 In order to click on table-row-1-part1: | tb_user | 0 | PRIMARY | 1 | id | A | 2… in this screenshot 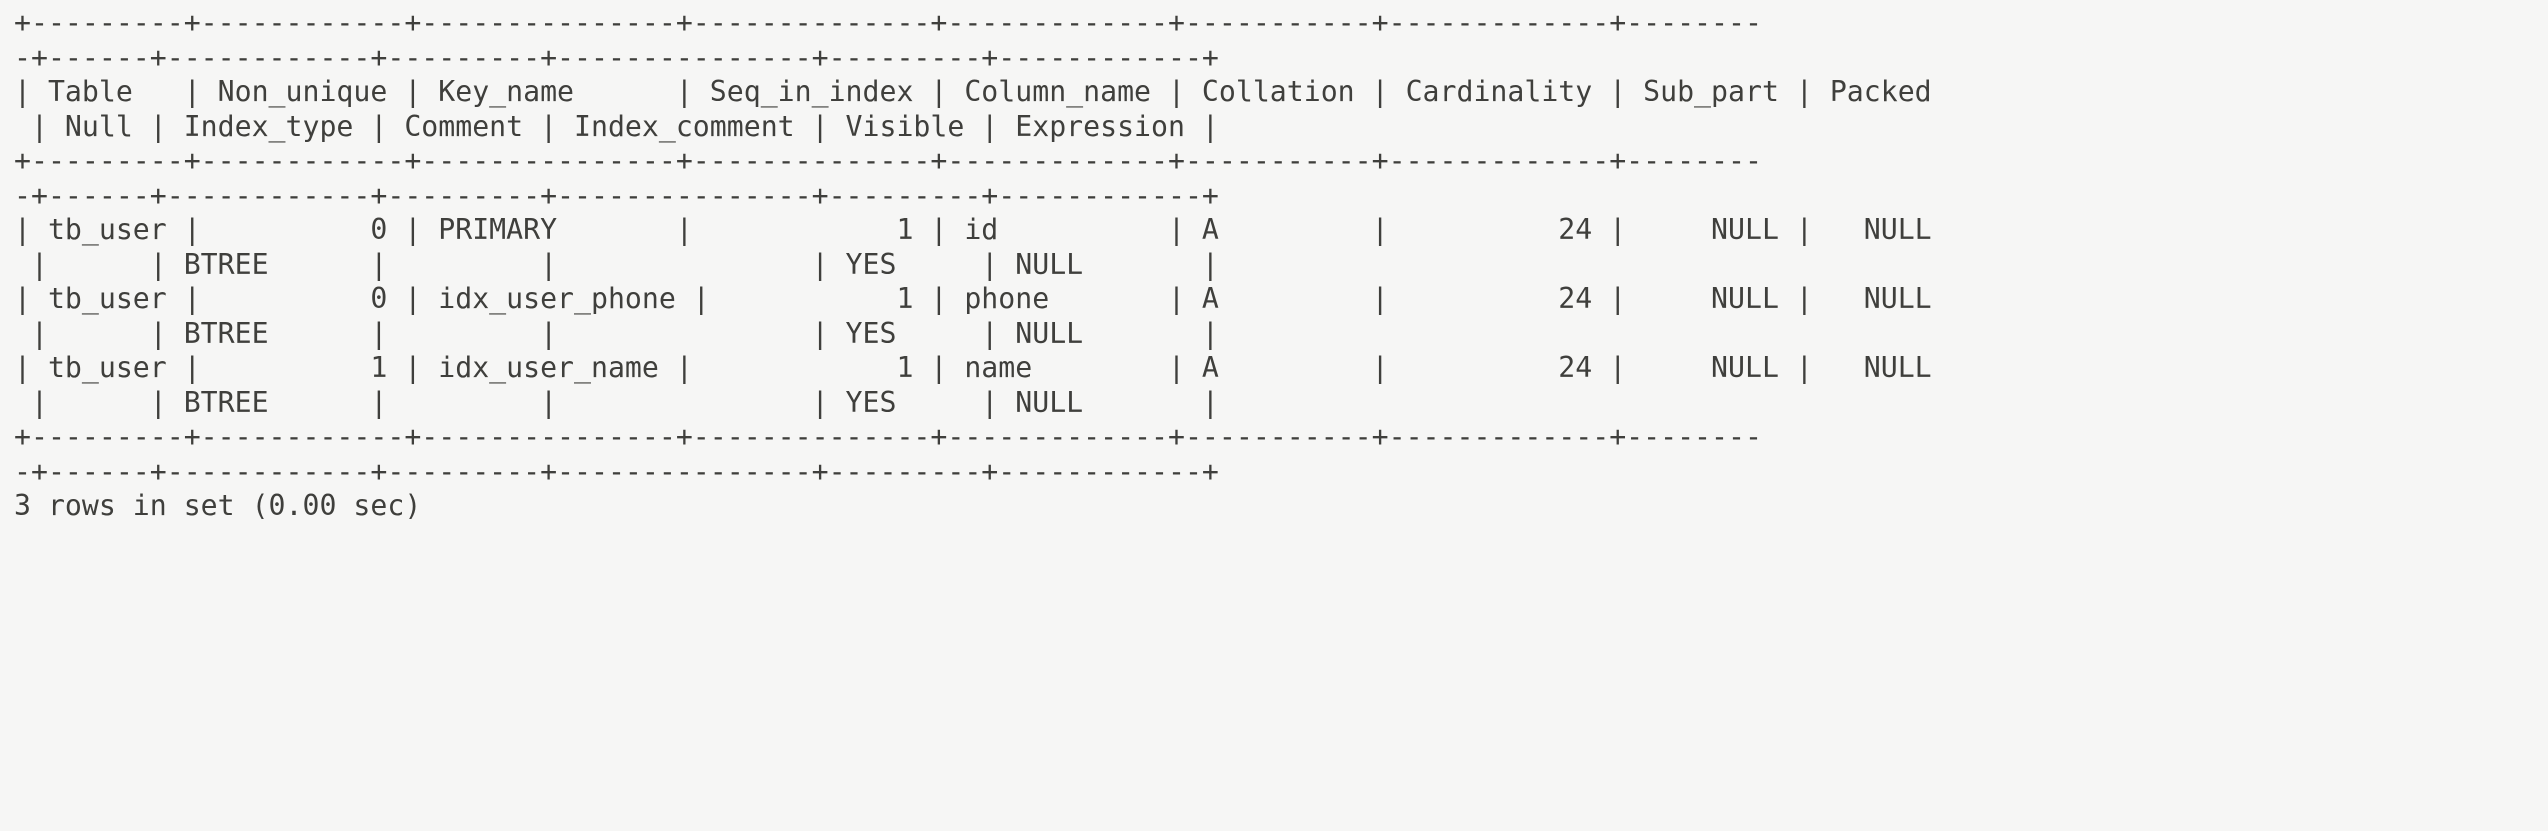, I will do `click(973, 229)`.